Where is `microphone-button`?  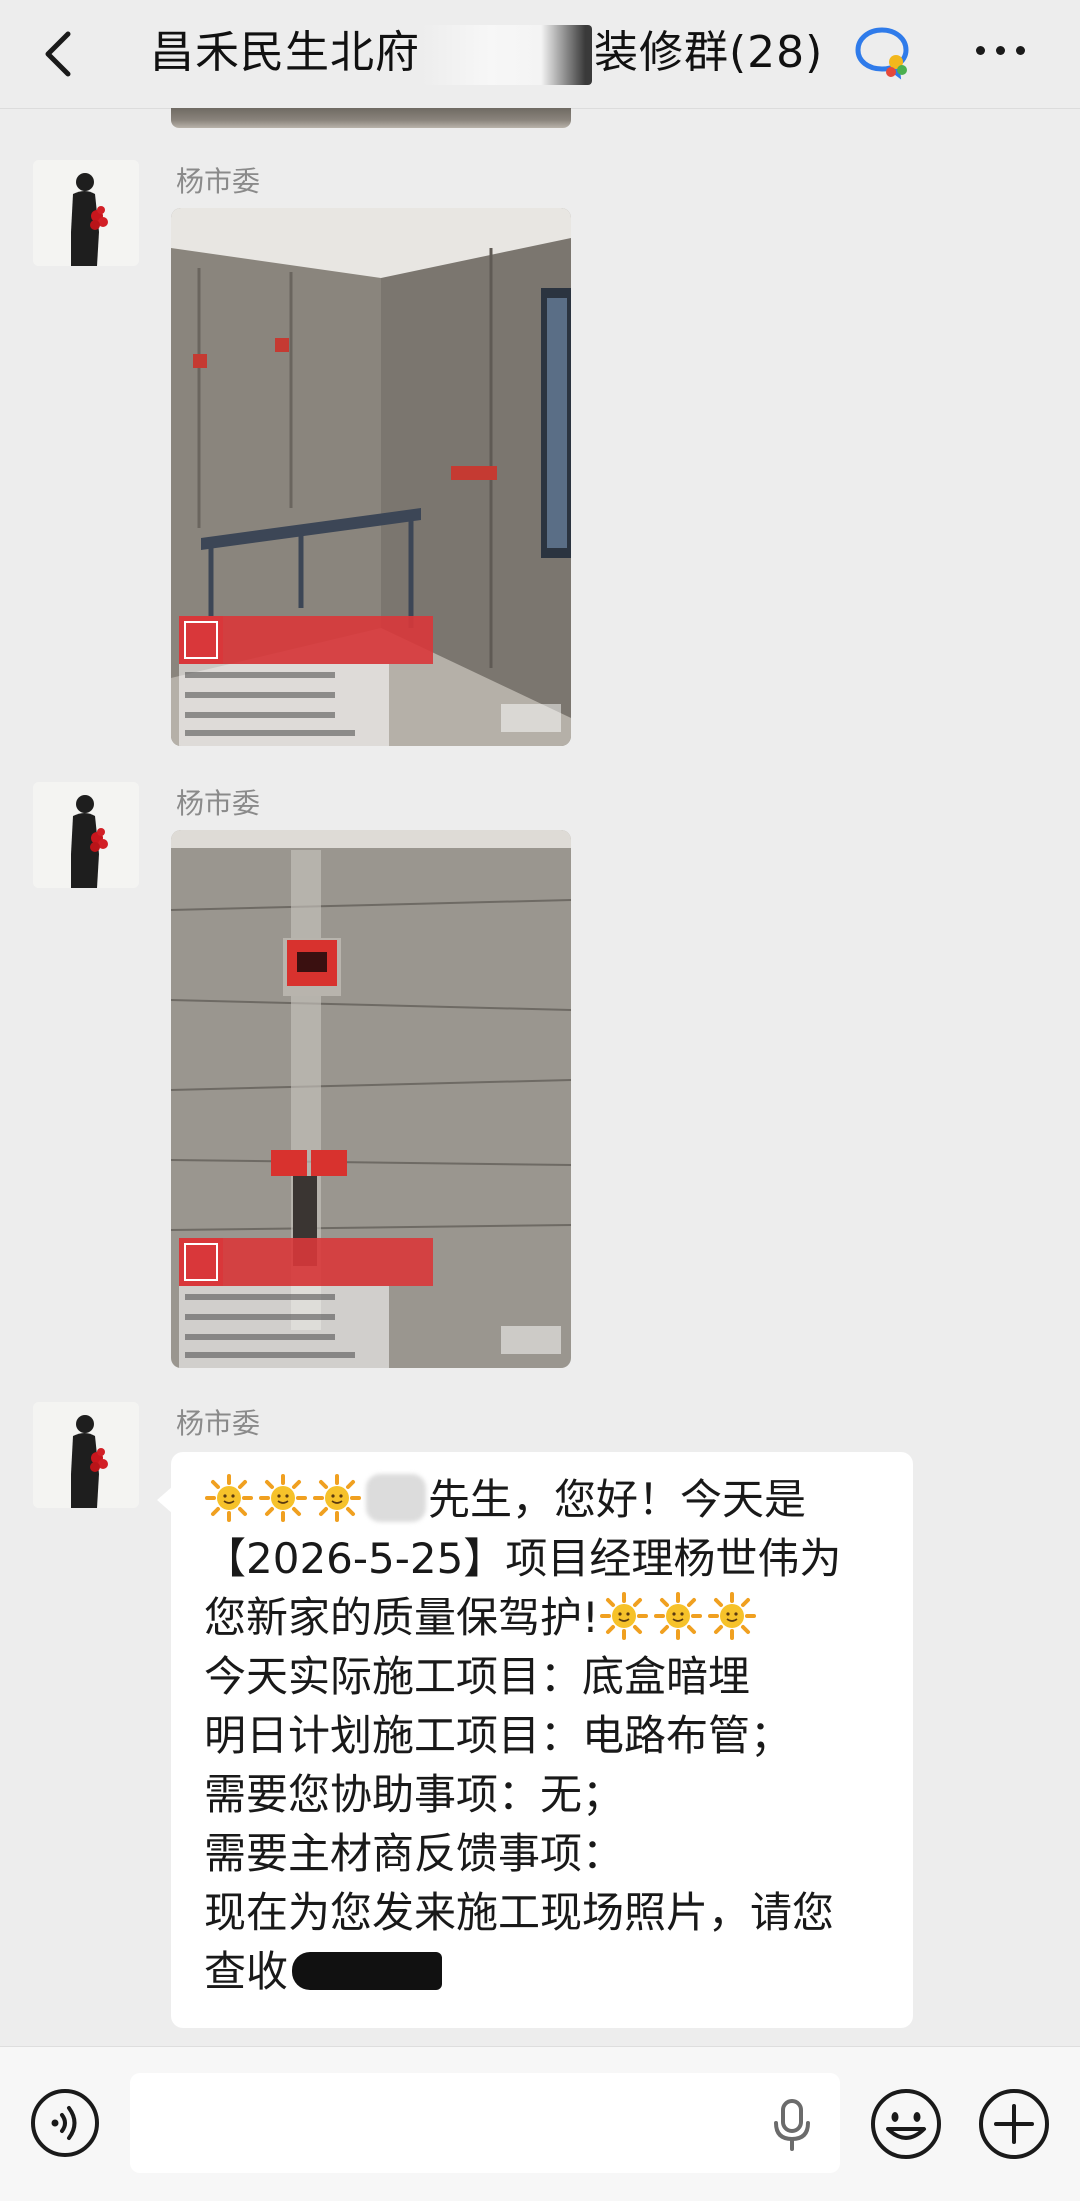 microphone-button is located at coordinates (792, 2125).